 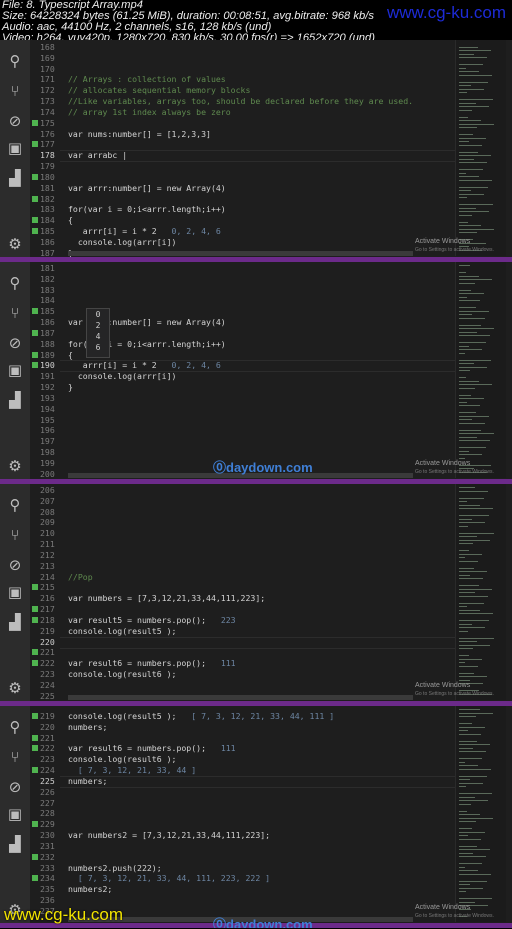 I want to click on code-line: 232, so click(x=256, y=857).